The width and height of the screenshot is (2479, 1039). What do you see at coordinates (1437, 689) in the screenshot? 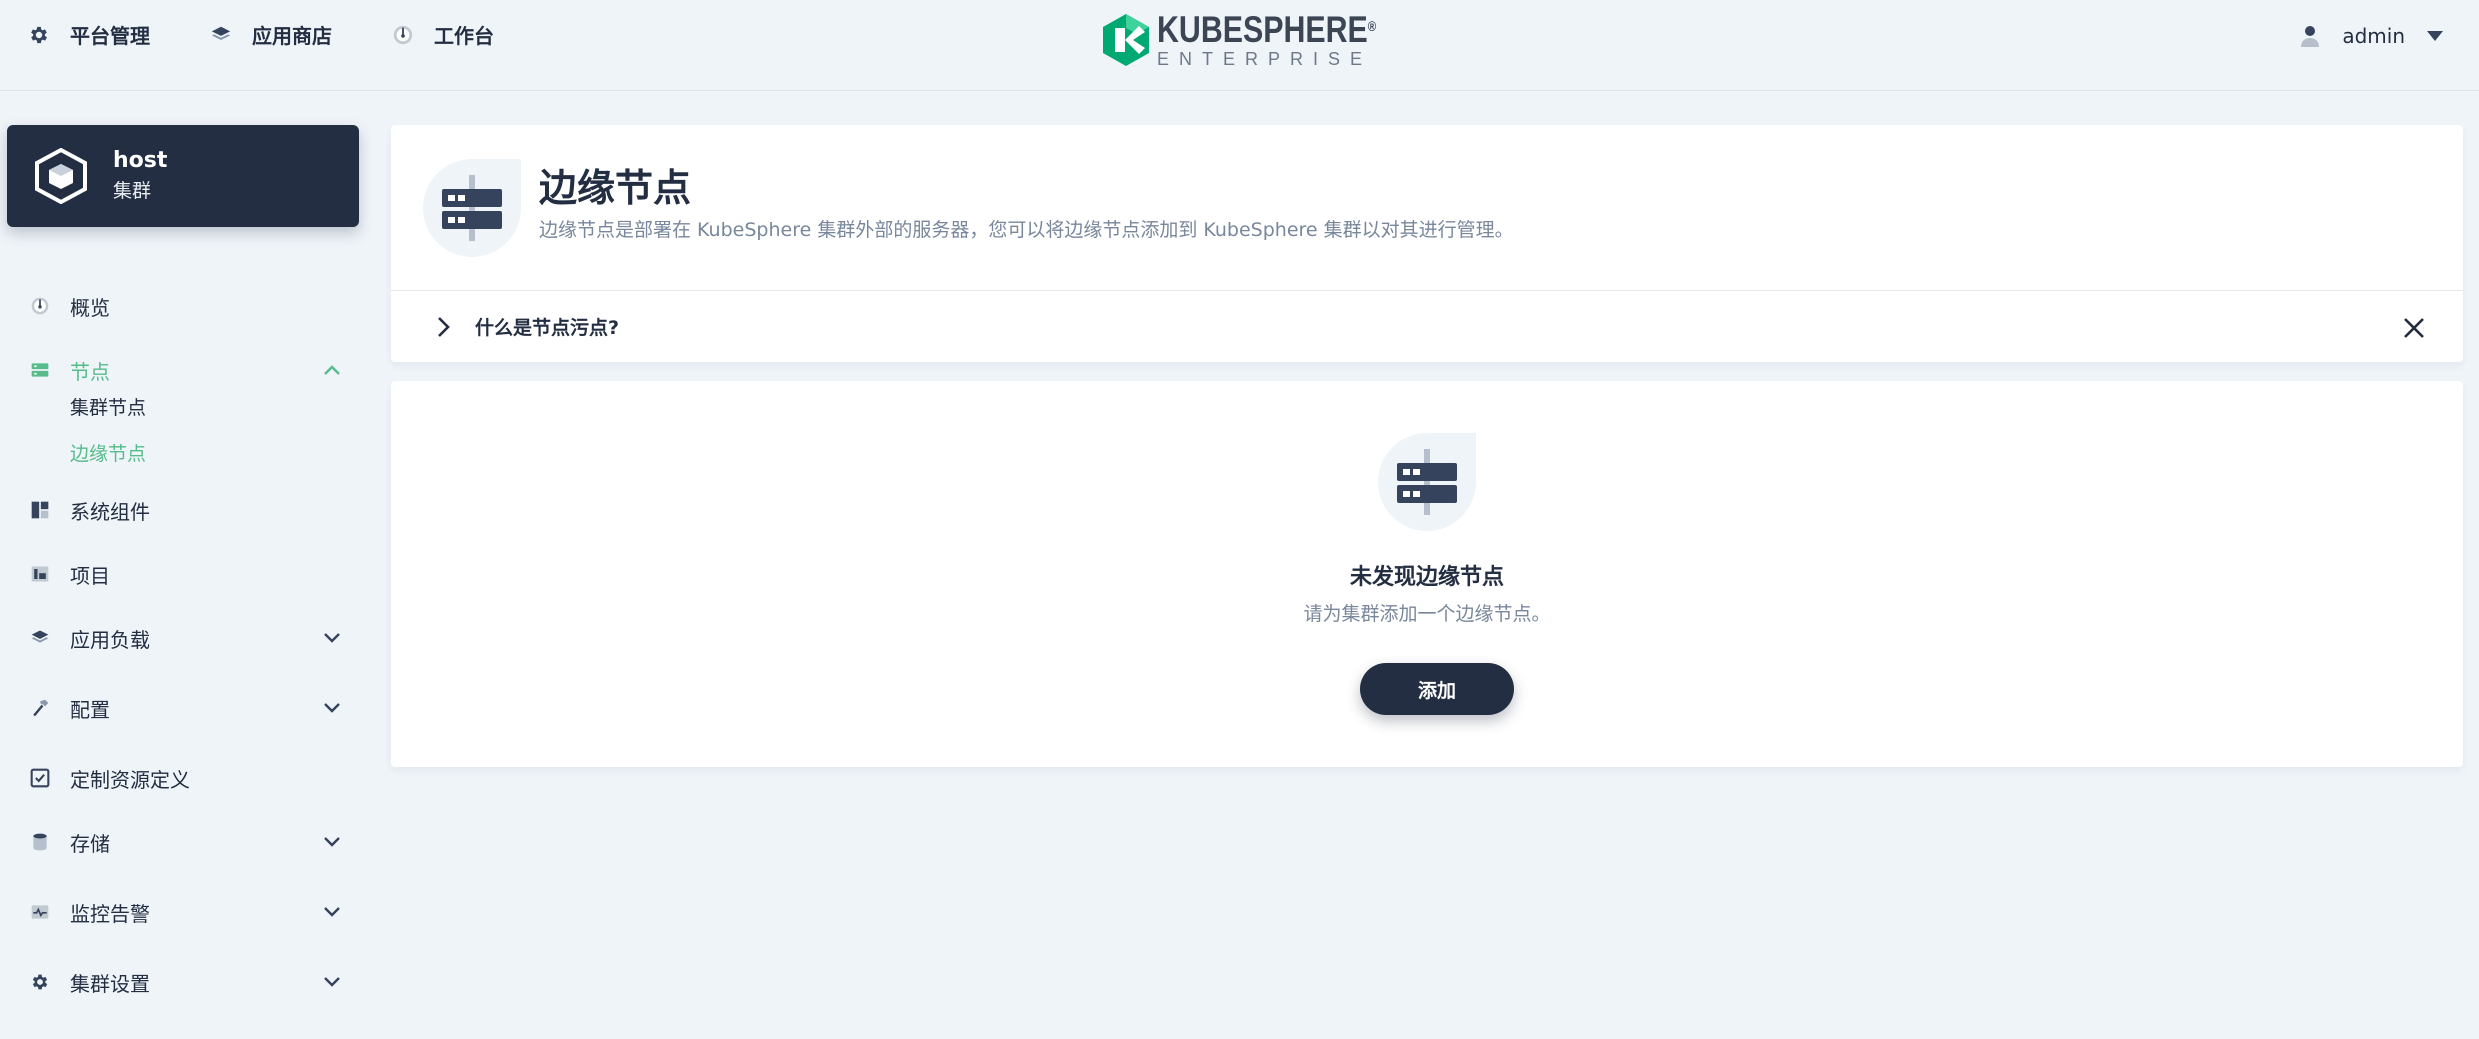
I see `add-button: 添加` at bounding box center [1437, 689].